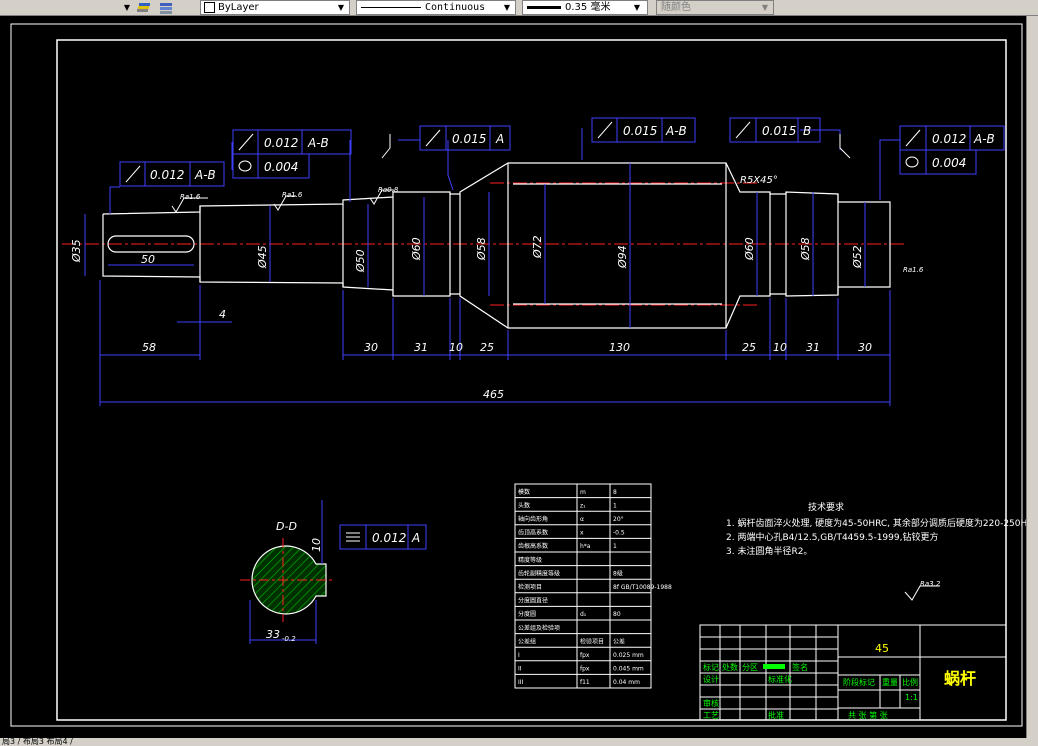 The height and width of the screenshot is (746, 1038). Describe the element at coordinates (805, 249) in the screenshot. I see `dia-58b: Ø58` at that location.